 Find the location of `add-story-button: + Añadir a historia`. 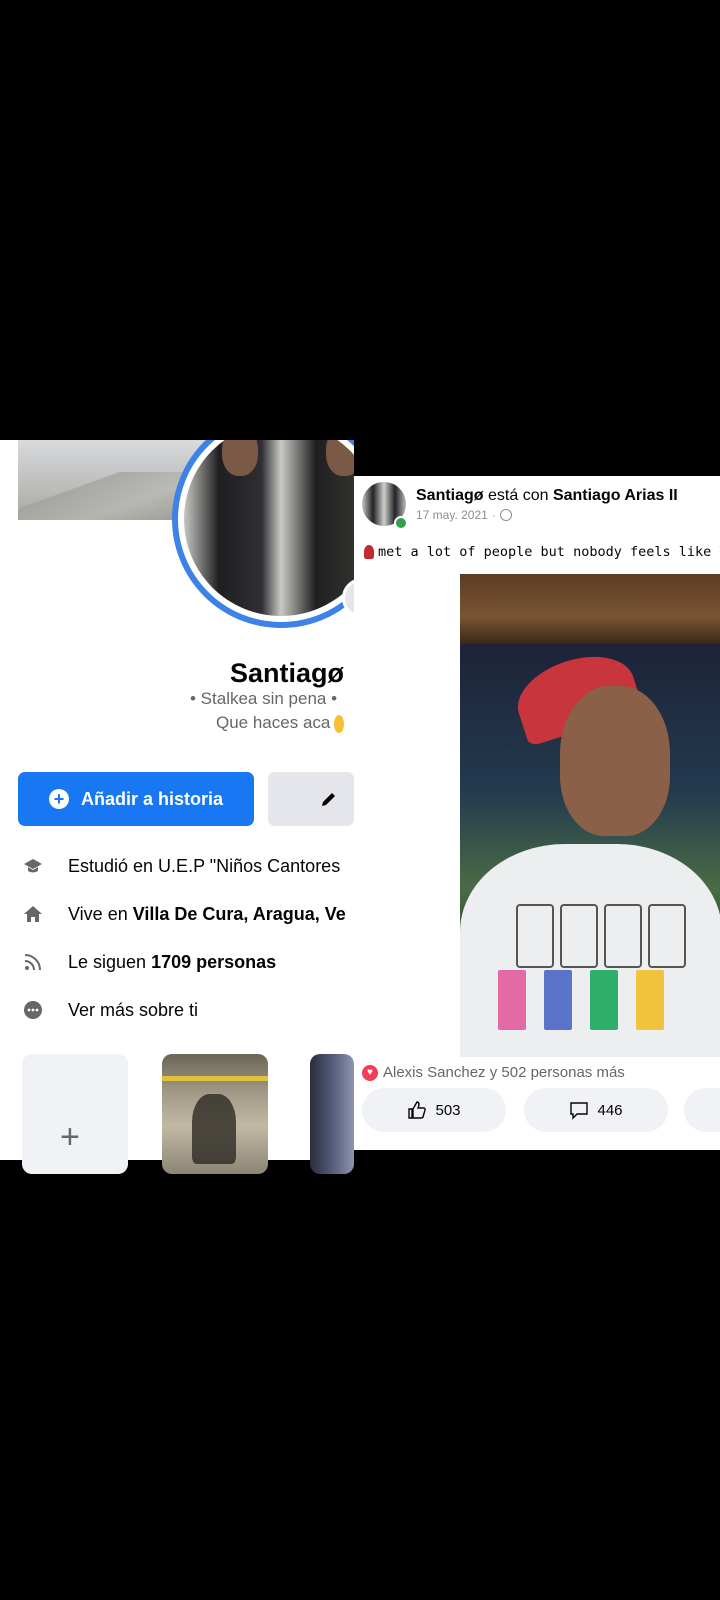

add-story-button: + Añadir a historia is located at coordinates (136, 799).